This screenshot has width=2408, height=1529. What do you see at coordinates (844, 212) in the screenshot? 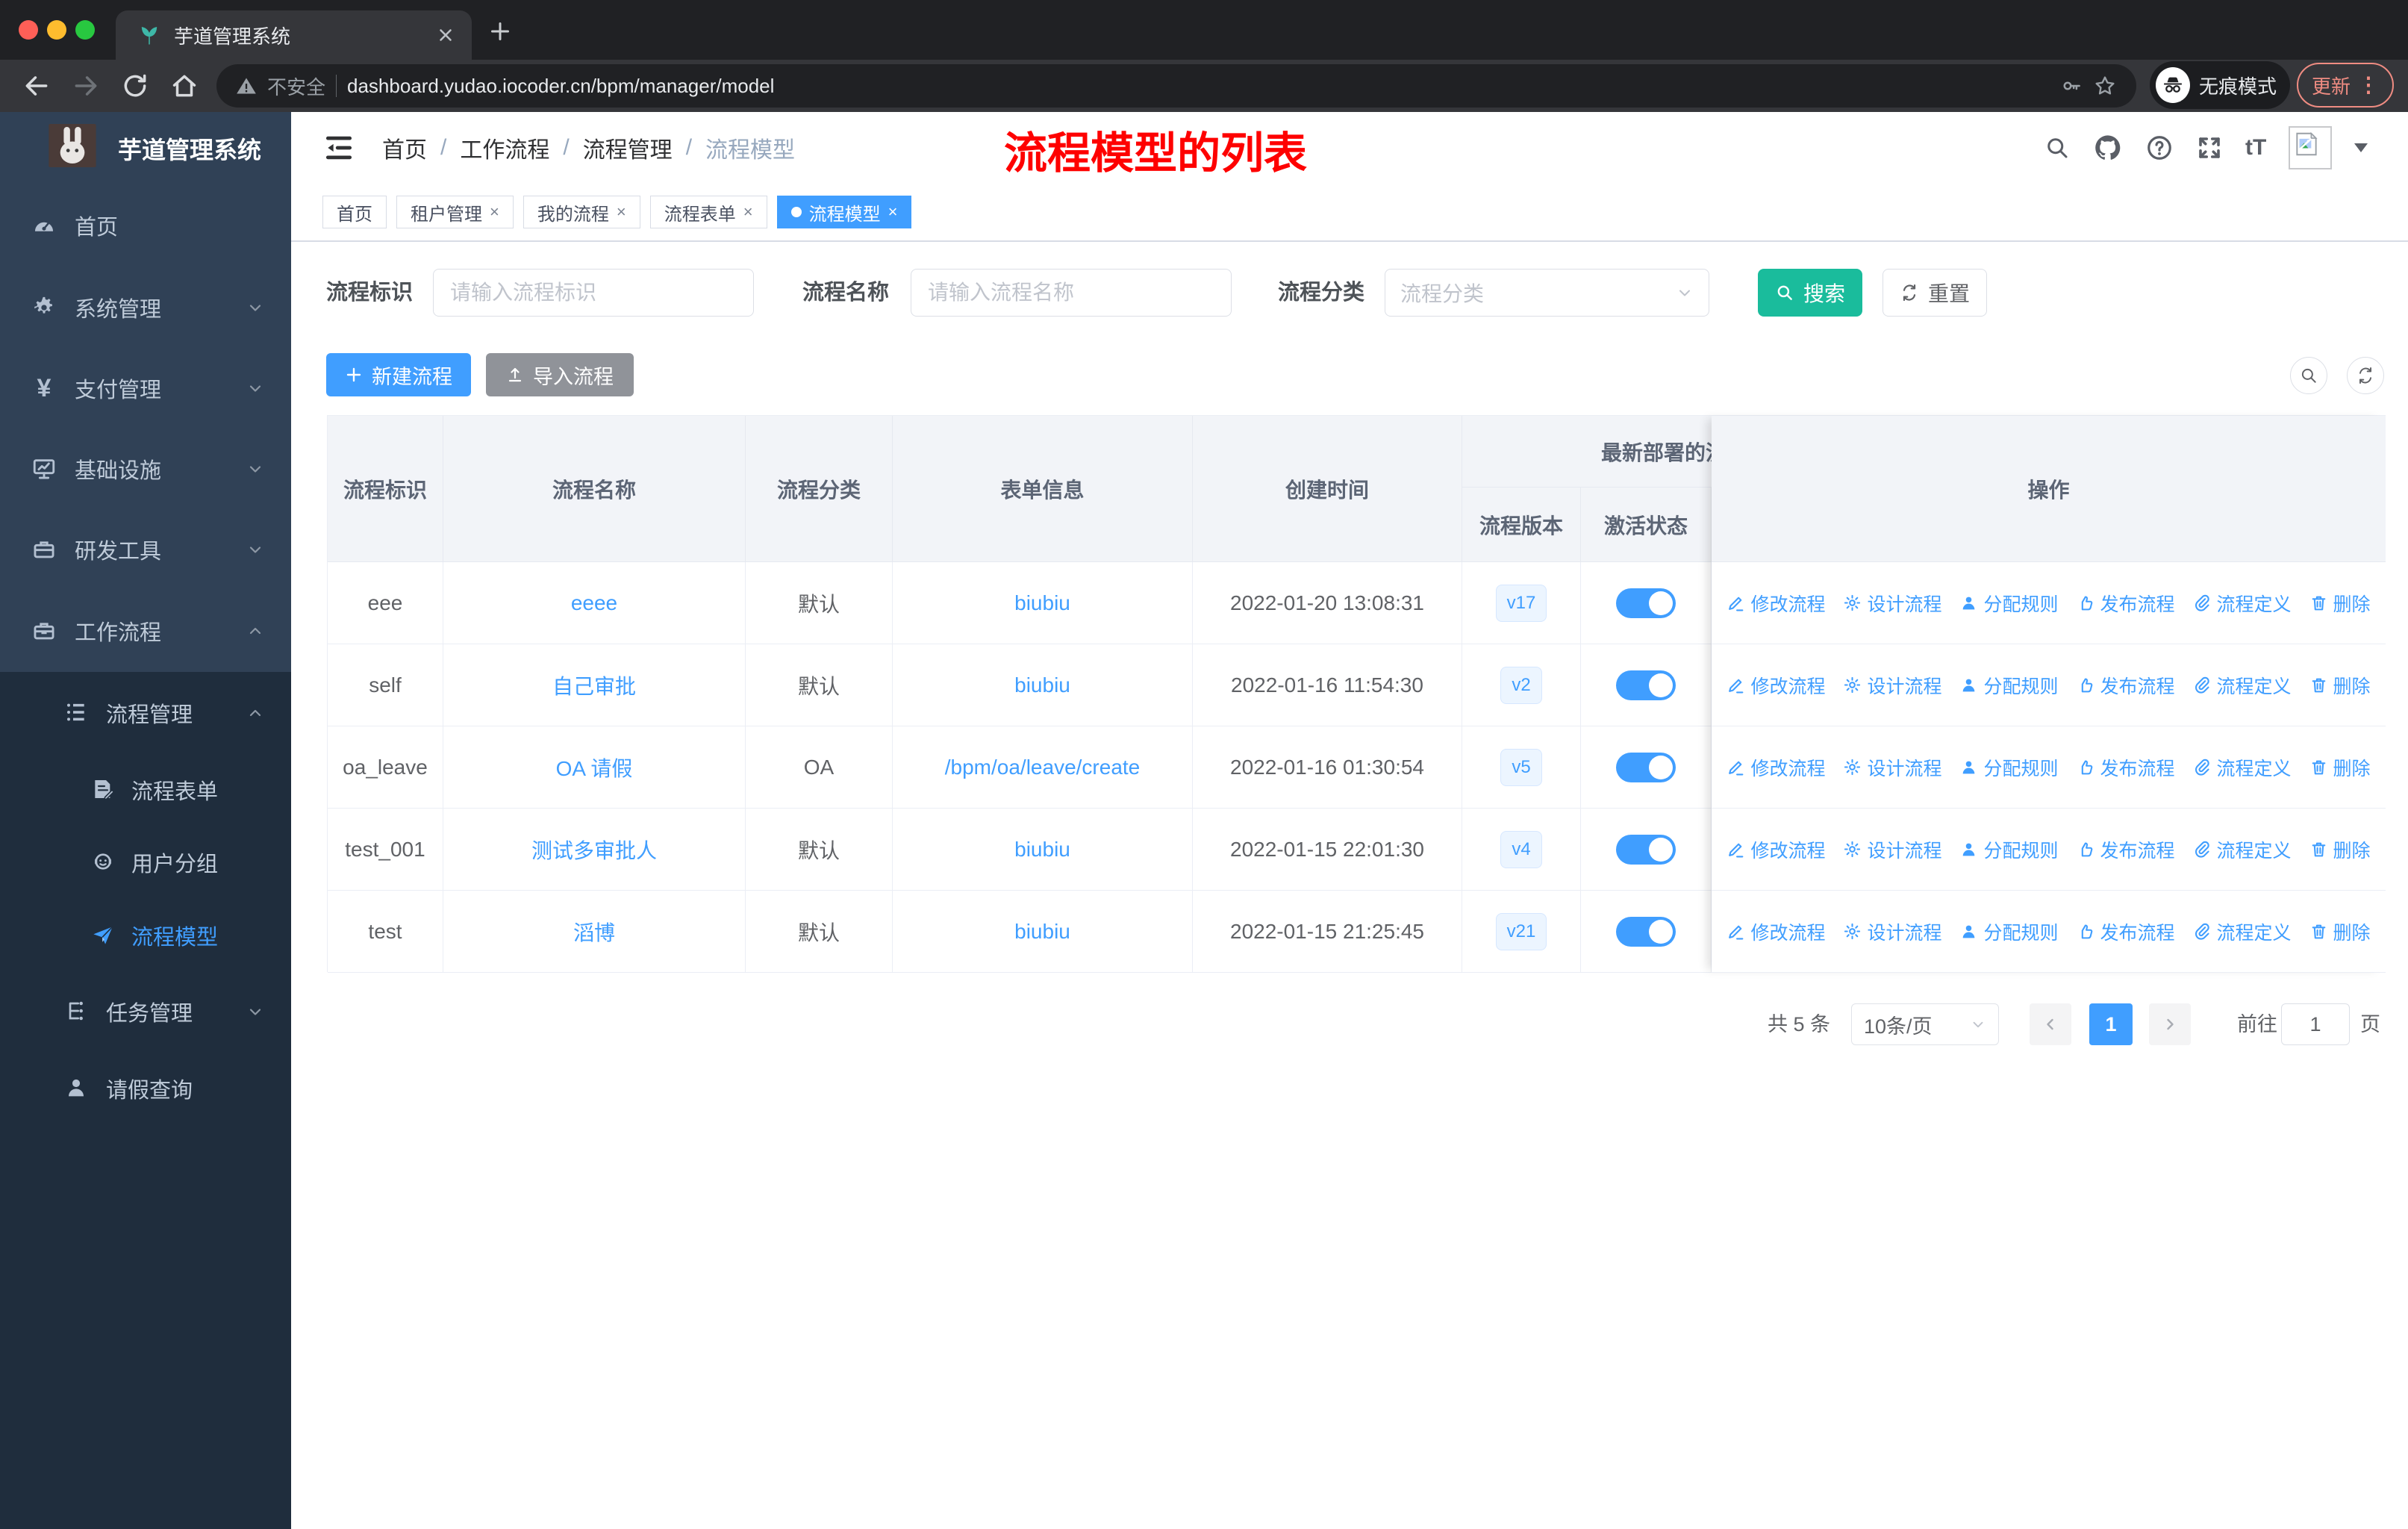
I see `tag-process-model: 流程模型 ×` at bounding box center [844, 212].